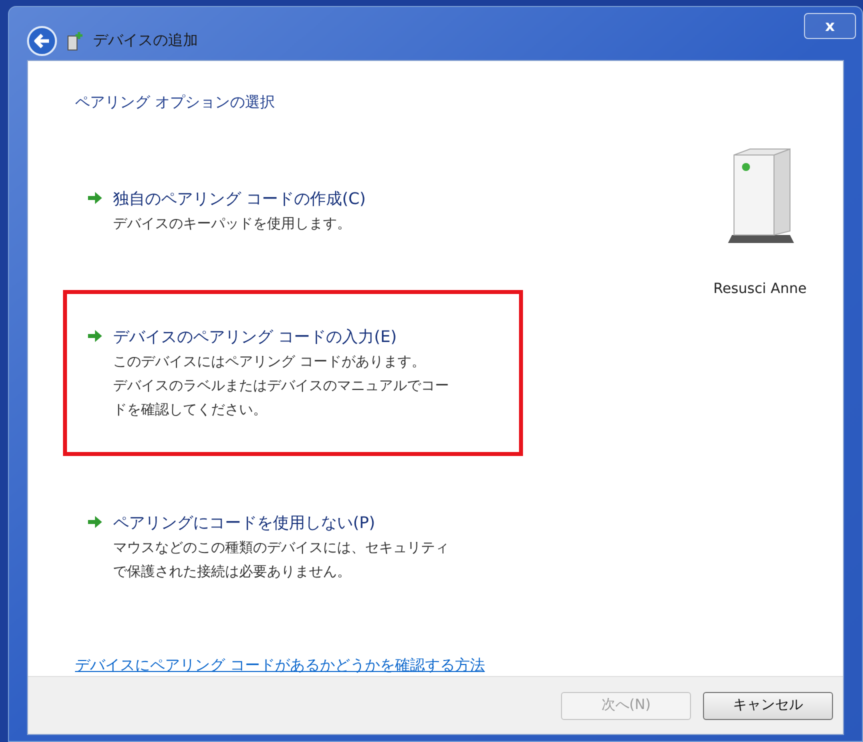 The width and height of the screenshot is (863, 742). Describe the element at coordinates (760, 289) in the screenshot. I see `device-name: Resusci Anne` at that location.